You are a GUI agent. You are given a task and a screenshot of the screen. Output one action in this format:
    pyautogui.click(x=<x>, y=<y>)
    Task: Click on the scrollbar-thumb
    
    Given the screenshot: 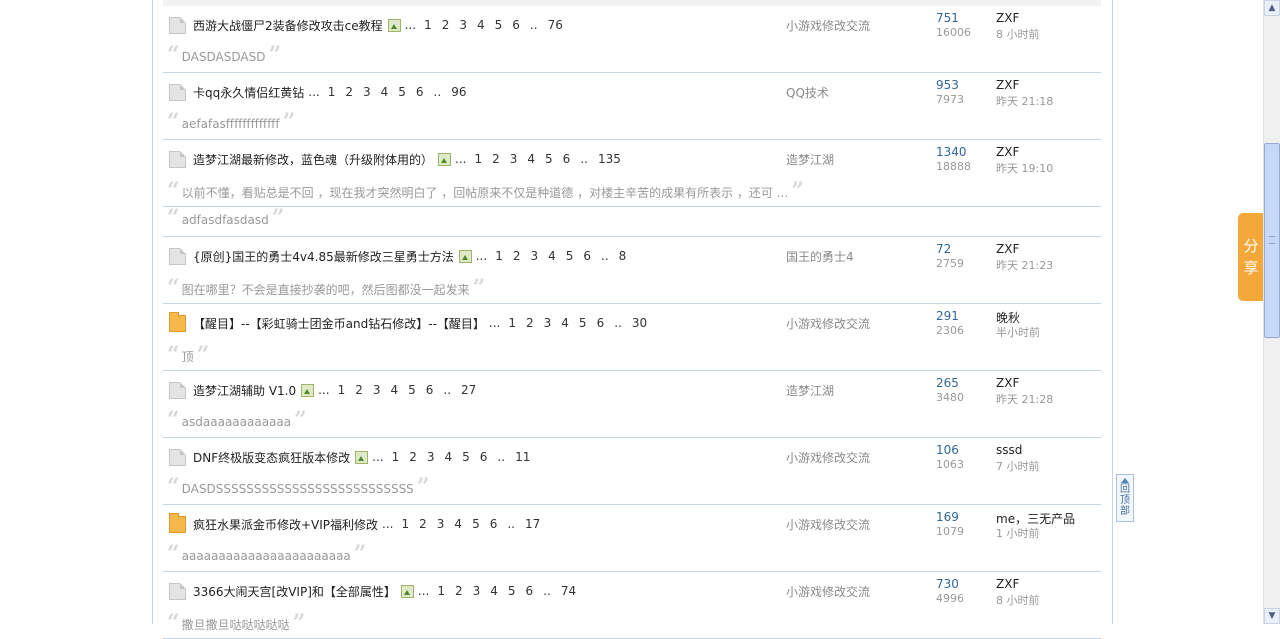 What is the action you would take?
    pyautogui.click(x=1272, y=240)
    